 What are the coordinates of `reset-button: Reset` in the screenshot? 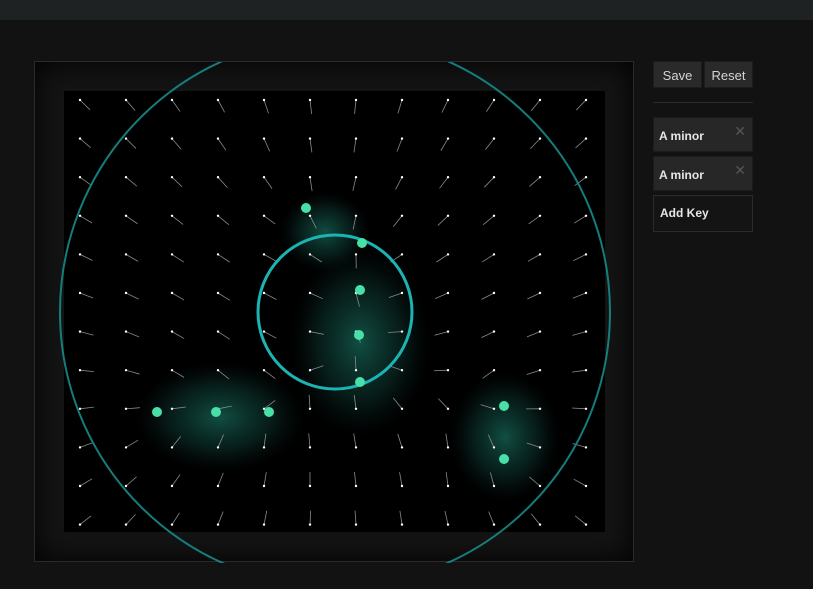 It's located at (728, 74).